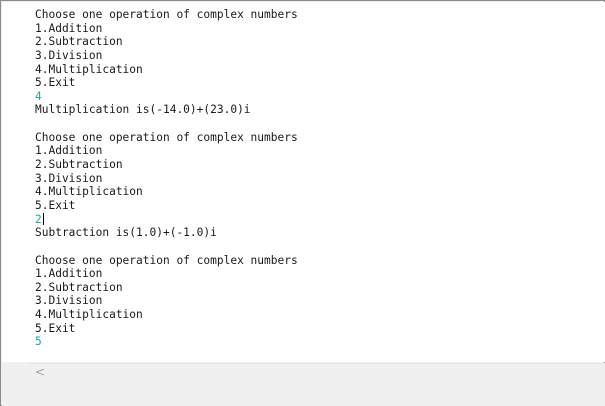 This screenshot has width=605, height=406. I want to click on result-line: Multiplication is(-14.0)+(23.0)i, so click(143, 110).